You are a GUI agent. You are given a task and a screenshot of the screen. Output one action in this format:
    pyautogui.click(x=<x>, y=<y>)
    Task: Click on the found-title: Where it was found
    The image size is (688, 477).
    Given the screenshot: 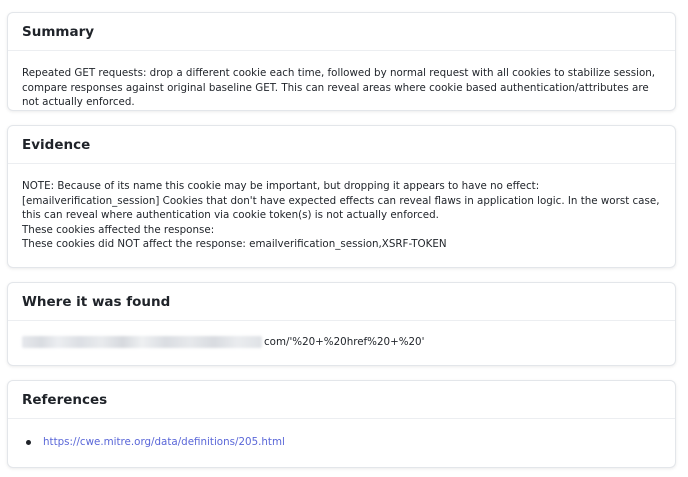 What is the action you would take?
    pyautogui.click(x=96, y=301)
    